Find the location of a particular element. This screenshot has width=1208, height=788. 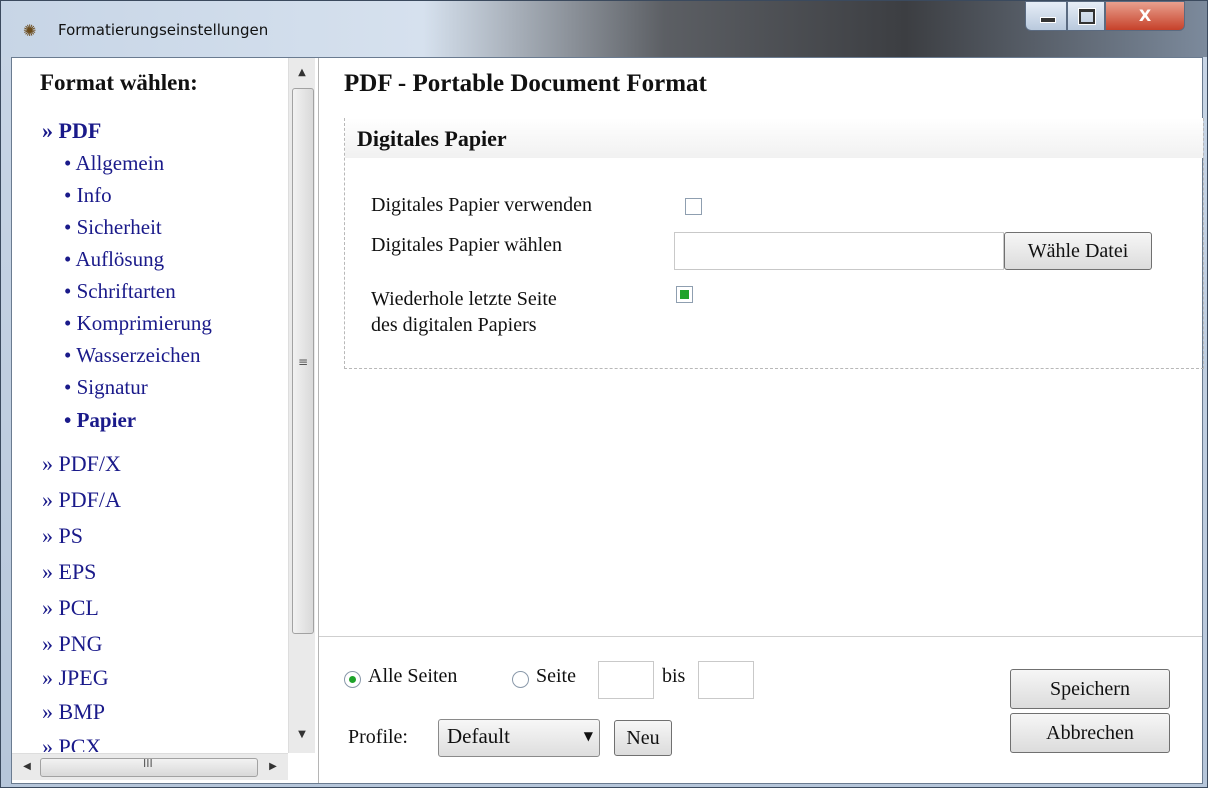

sidebar-heading: Format wählen: is located at coordinates (119, 82).